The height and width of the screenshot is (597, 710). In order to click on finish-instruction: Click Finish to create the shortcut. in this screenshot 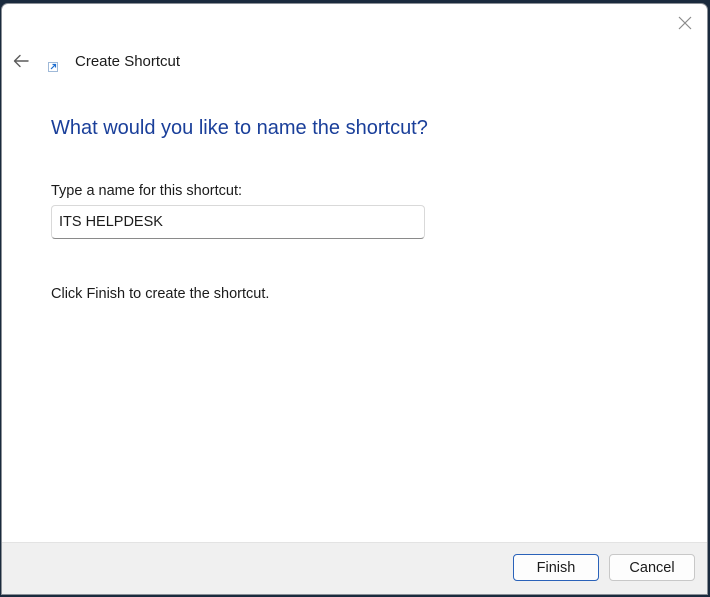, I will do `click(160, 294)`.